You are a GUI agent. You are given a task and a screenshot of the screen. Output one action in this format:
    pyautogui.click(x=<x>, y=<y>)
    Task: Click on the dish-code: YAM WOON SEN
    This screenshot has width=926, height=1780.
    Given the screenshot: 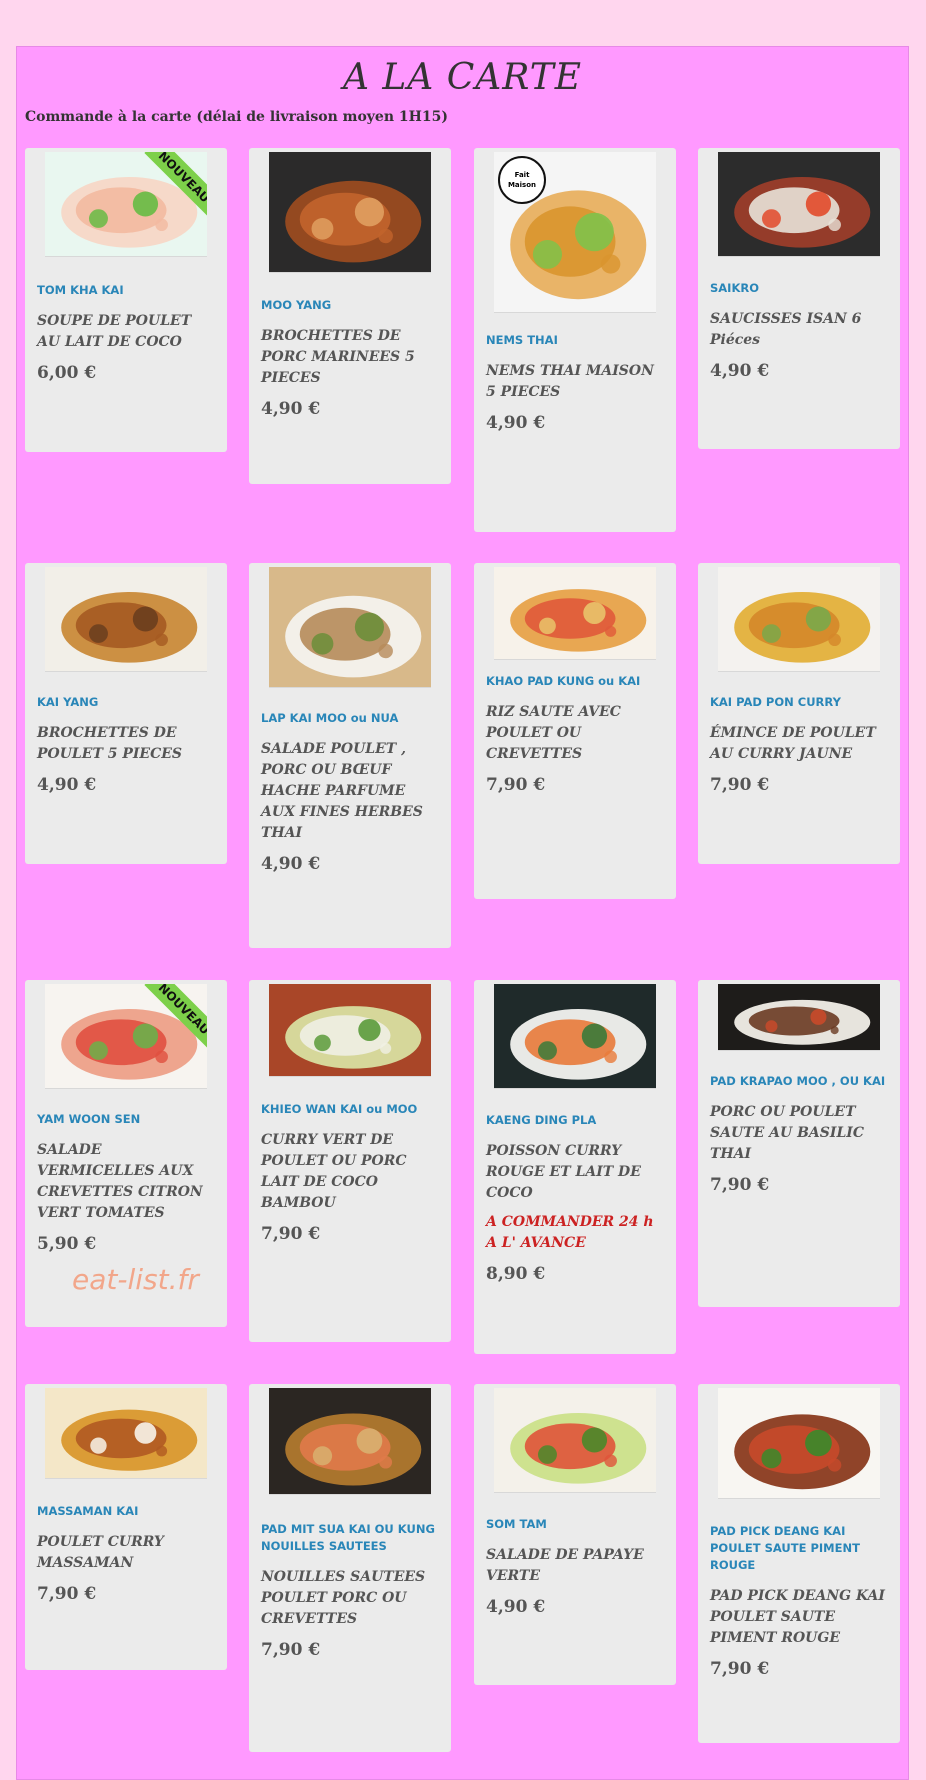 What is the action you would take?
    pyautogui.click(x=89, y=1119)
    